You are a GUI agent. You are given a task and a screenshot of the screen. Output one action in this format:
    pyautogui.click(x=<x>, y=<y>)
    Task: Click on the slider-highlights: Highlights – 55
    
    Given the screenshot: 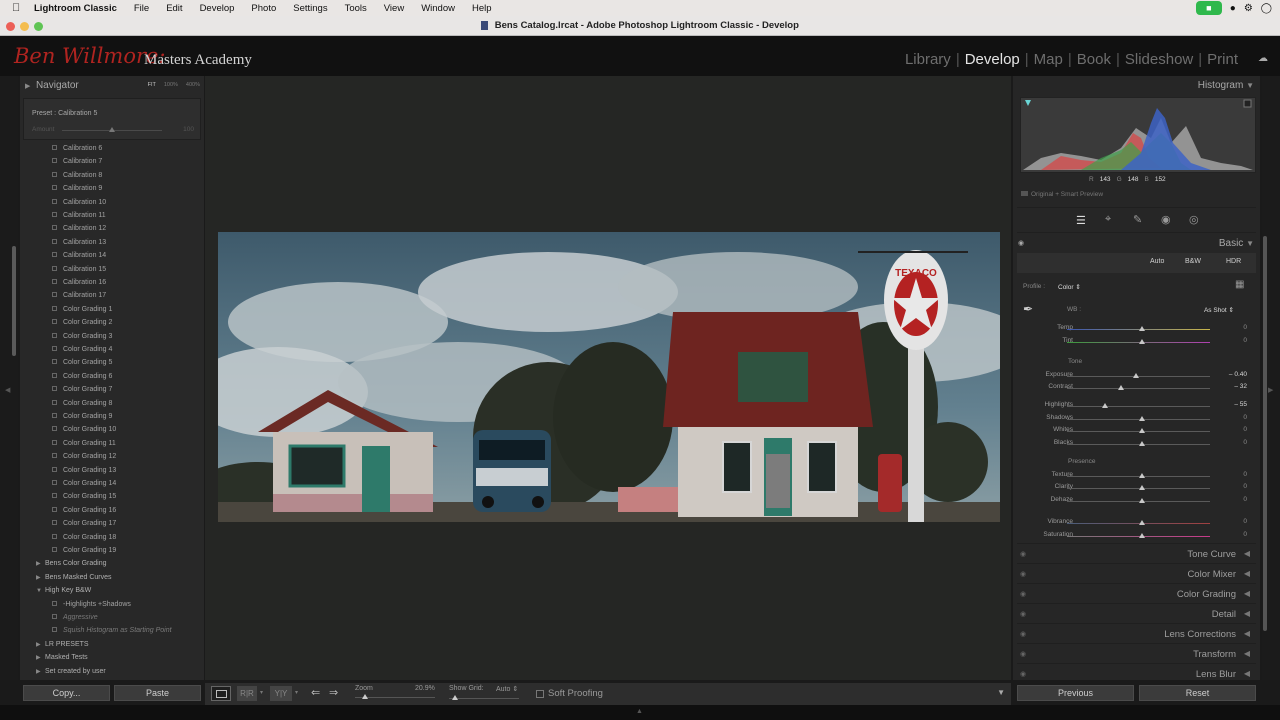 What is the action you would take?
    pyautogui.click(x=1136, y=404)
    